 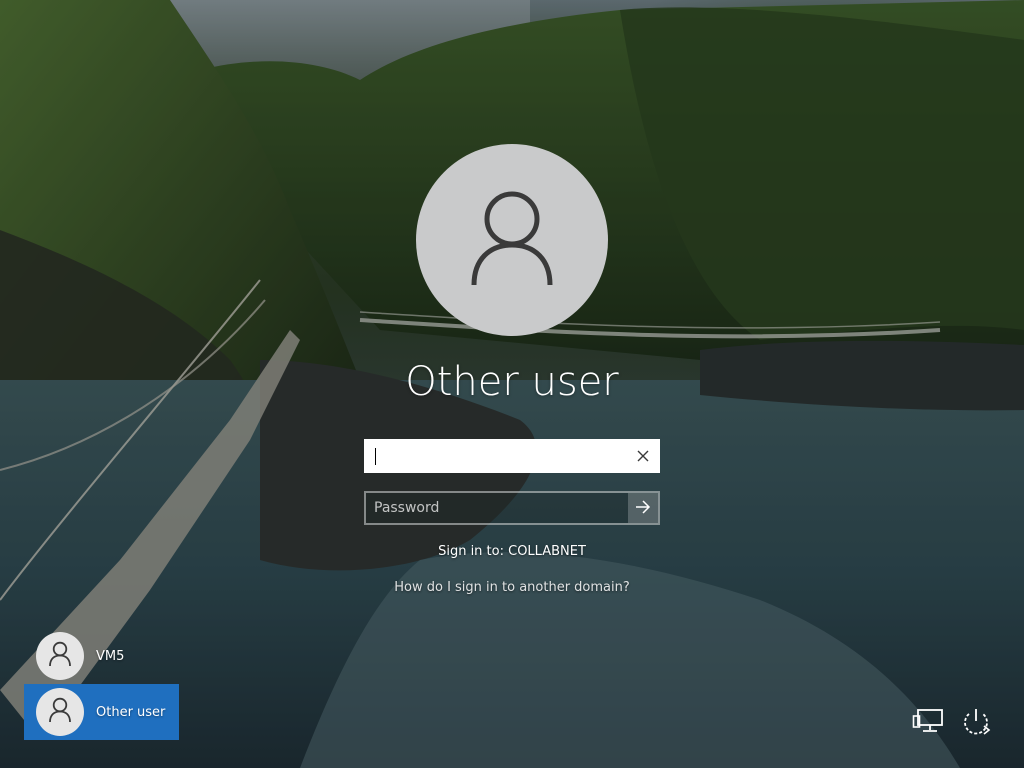 I want to click on password-field: Password, so click(x=512, y=508).